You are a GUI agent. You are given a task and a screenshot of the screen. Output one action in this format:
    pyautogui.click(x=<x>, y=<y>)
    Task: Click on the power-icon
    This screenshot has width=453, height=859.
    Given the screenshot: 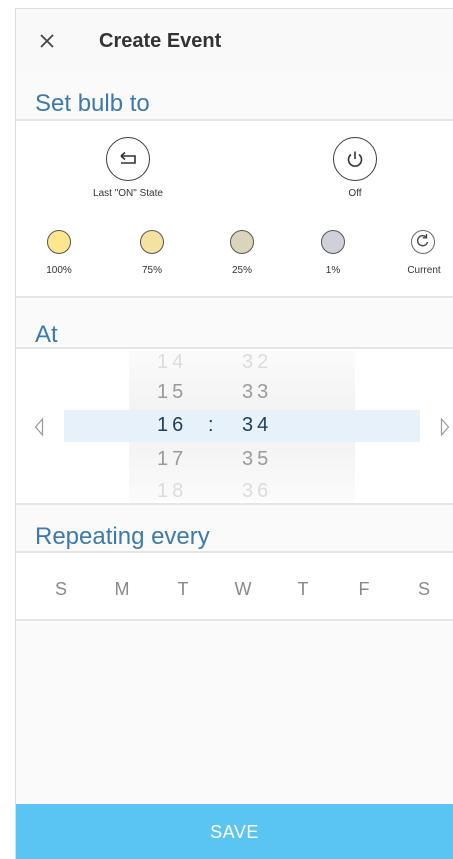 What is the action you would take?
    pyautogui.click(x=355, y=159)
    